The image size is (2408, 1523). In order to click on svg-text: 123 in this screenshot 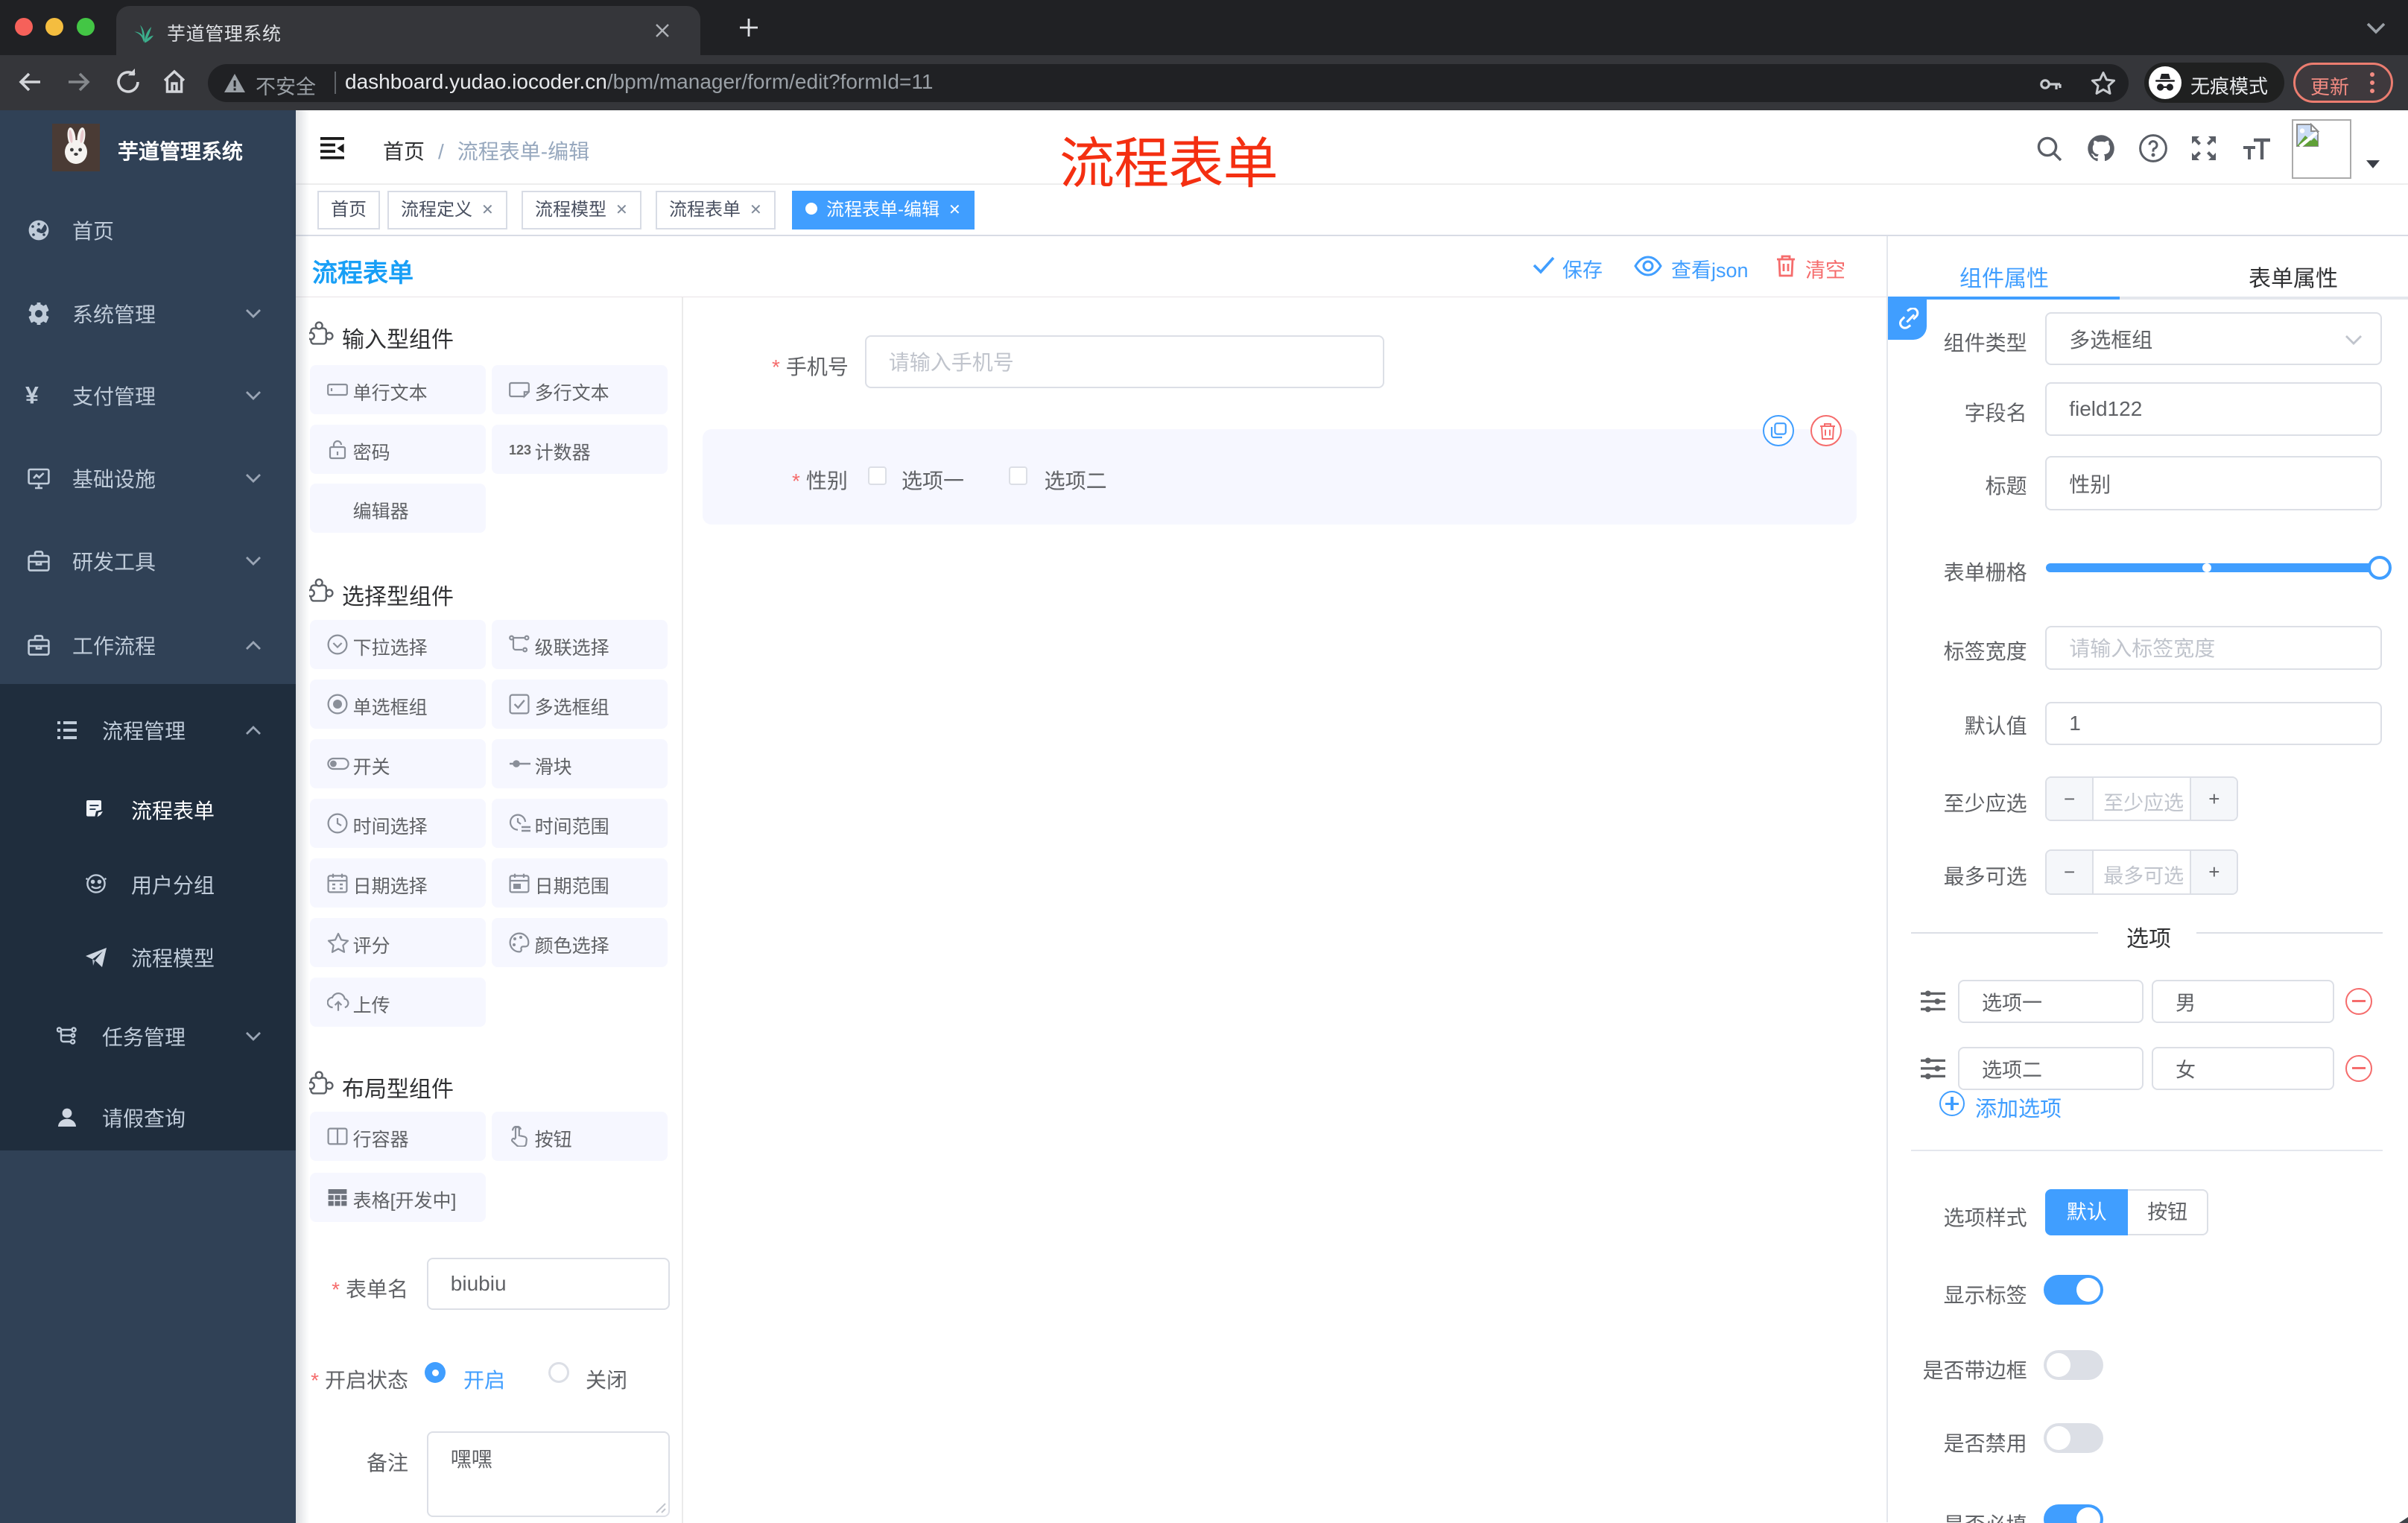, I will do `click(520, 450)`.